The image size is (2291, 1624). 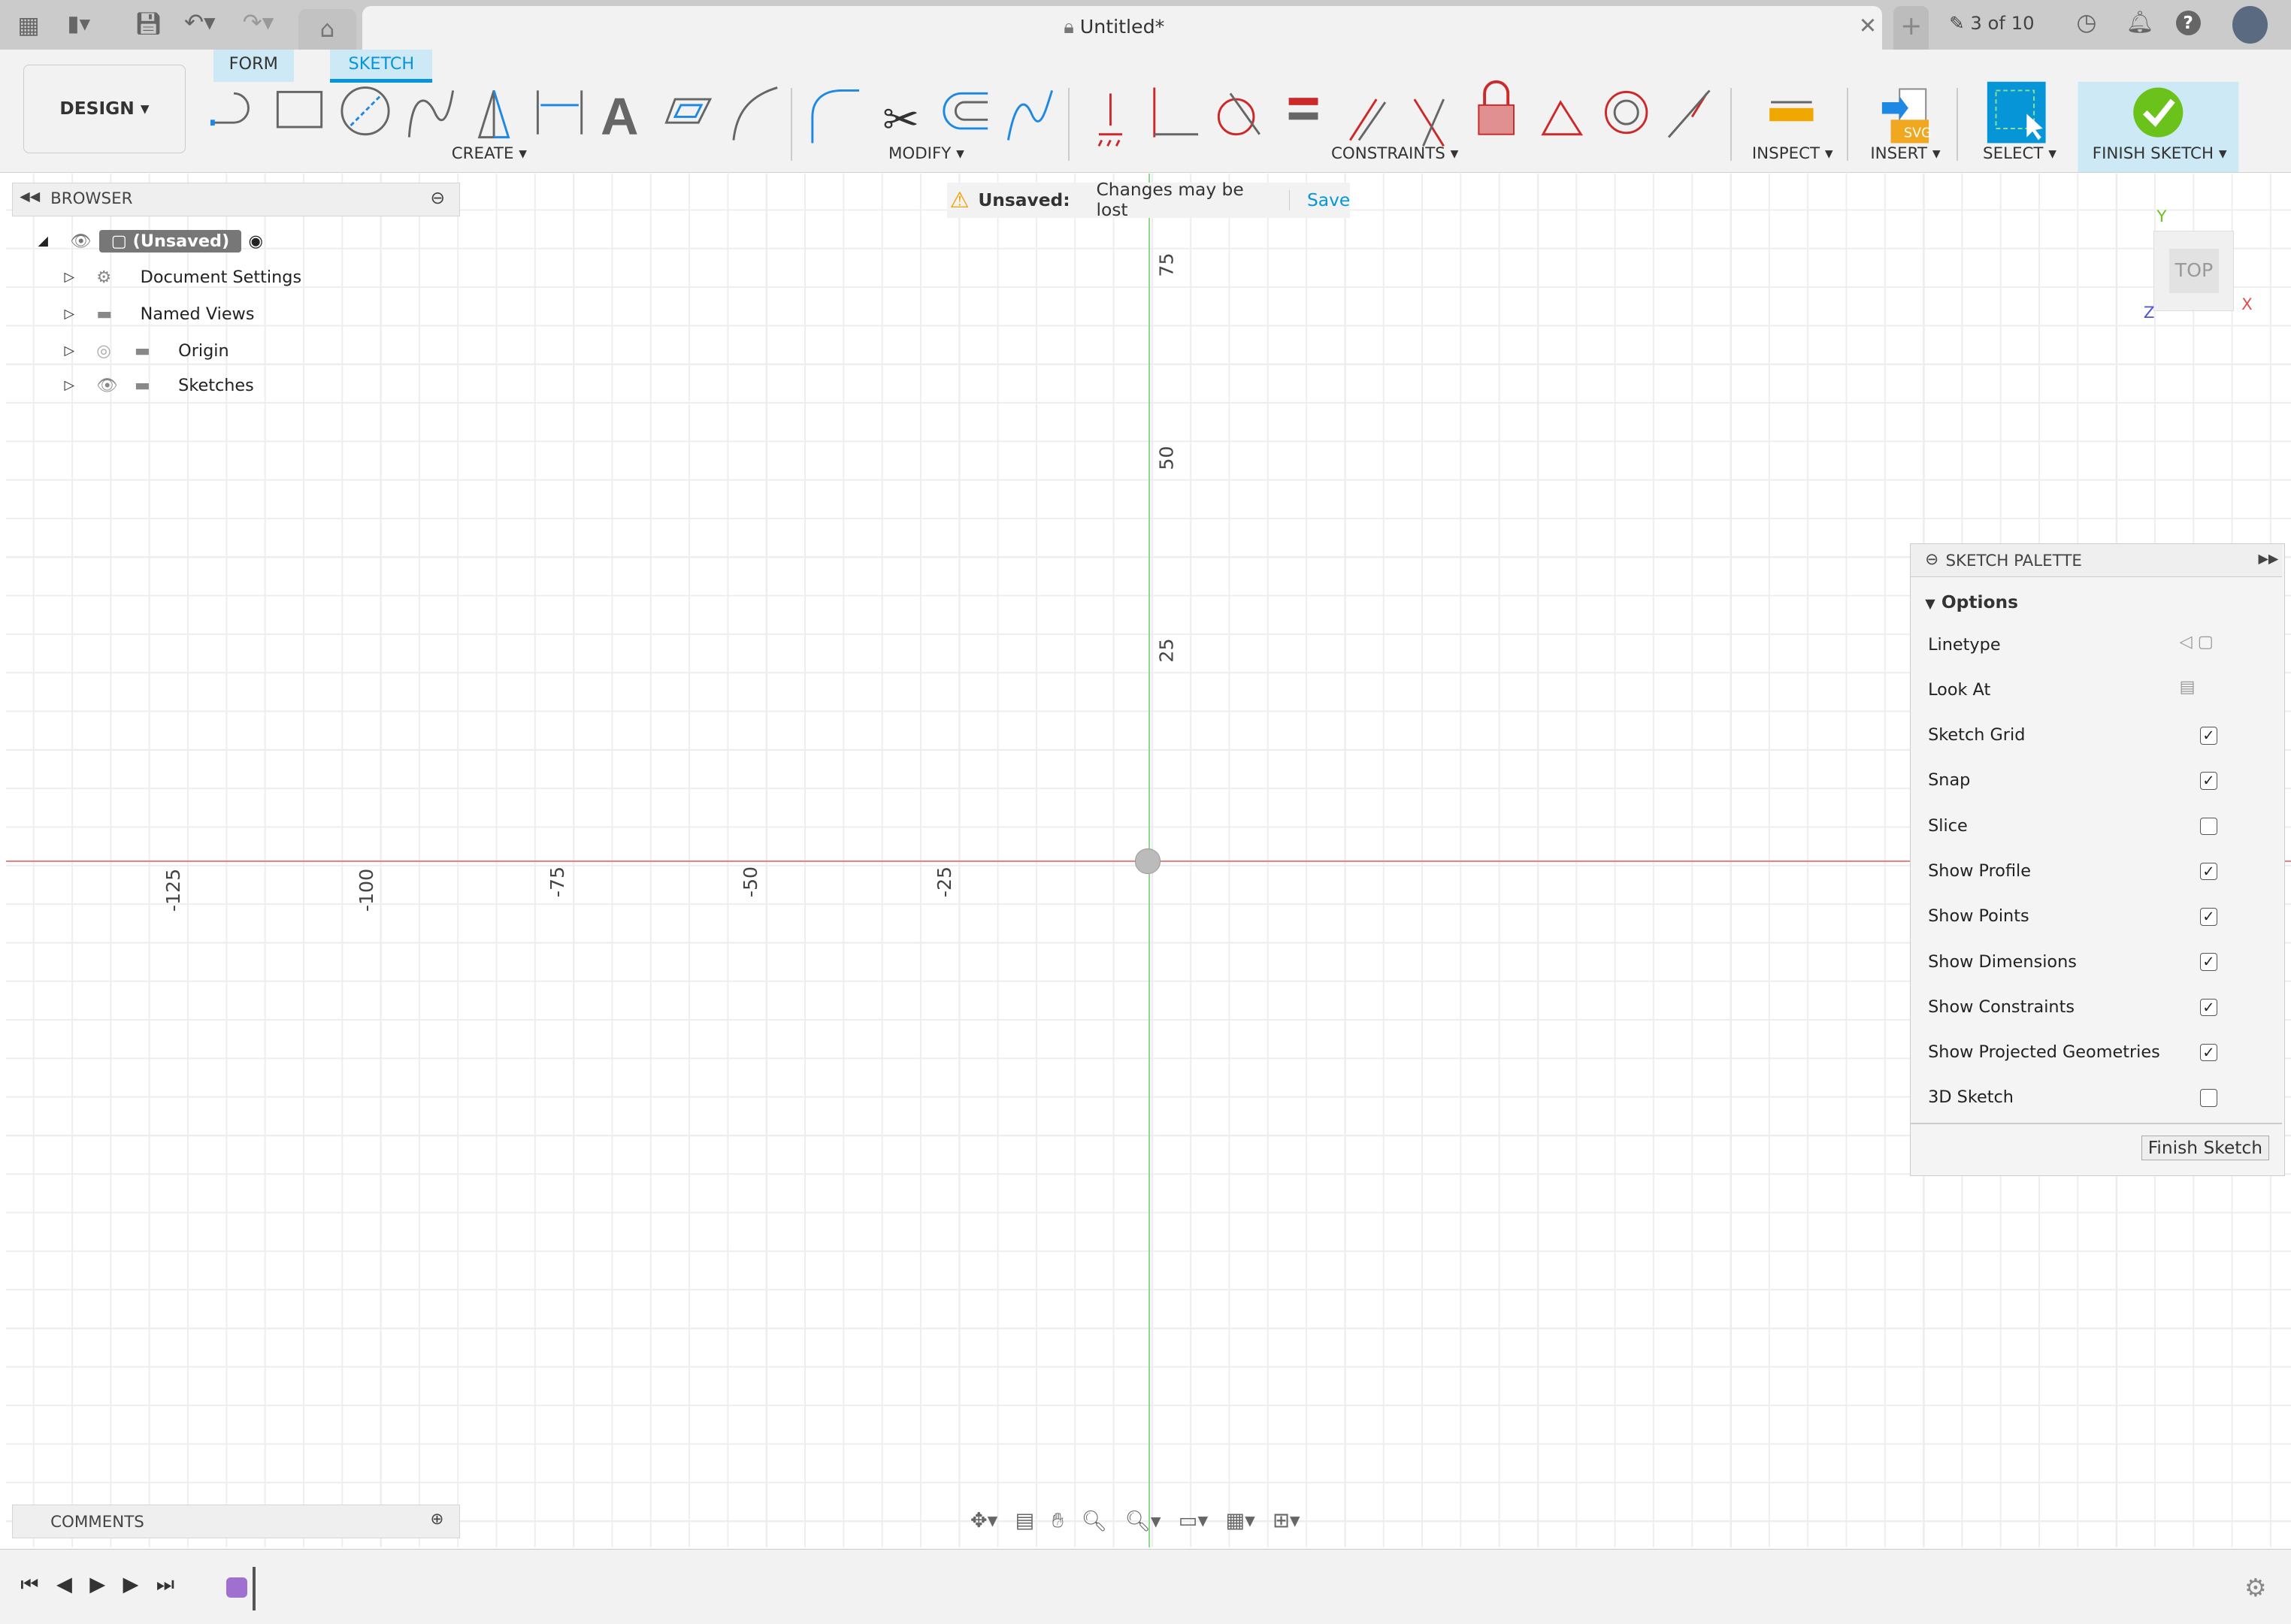 What do you see at coordinates (2188, 22) in the screenshot?
I see `help-icon: ?` at bounding box center [2188, 22].